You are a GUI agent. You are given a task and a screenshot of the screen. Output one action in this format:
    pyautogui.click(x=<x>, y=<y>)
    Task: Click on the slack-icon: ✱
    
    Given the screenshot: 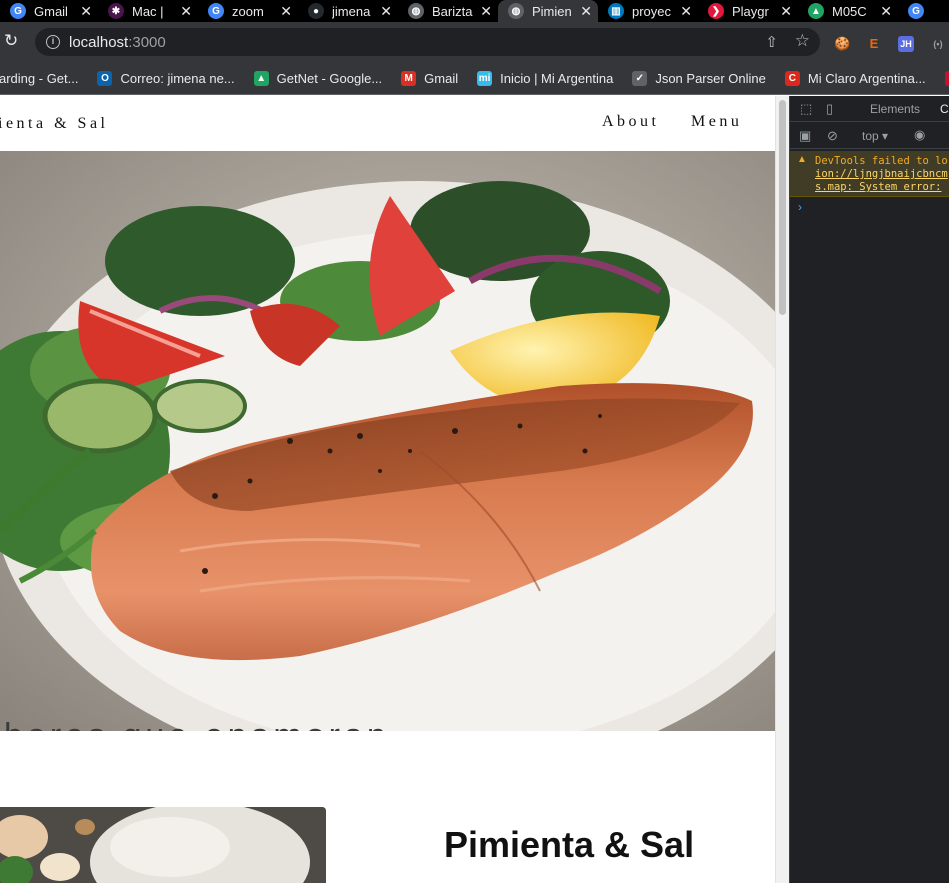 What is the action you would take?
    pyautogui.click(x=116, y=11)
    